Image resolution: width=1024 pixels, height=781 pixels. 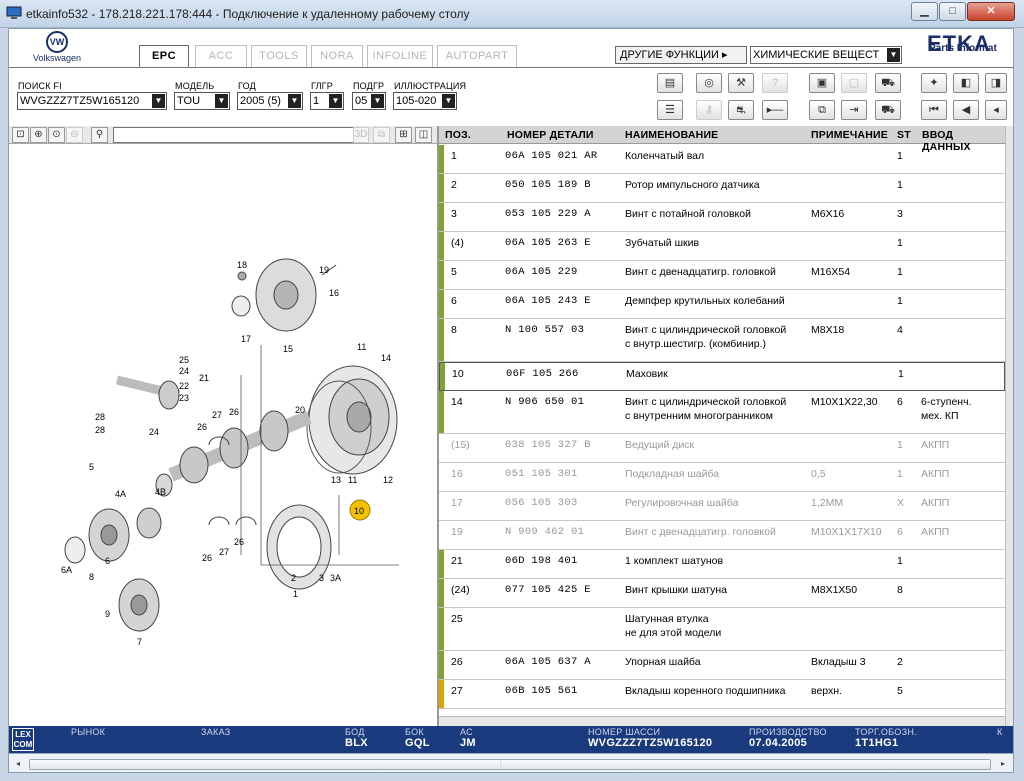 What do you see at coordinates (966, 83) in the screenshot?
I see `prev-page-button: ◧` at bounding box center [966, 83].